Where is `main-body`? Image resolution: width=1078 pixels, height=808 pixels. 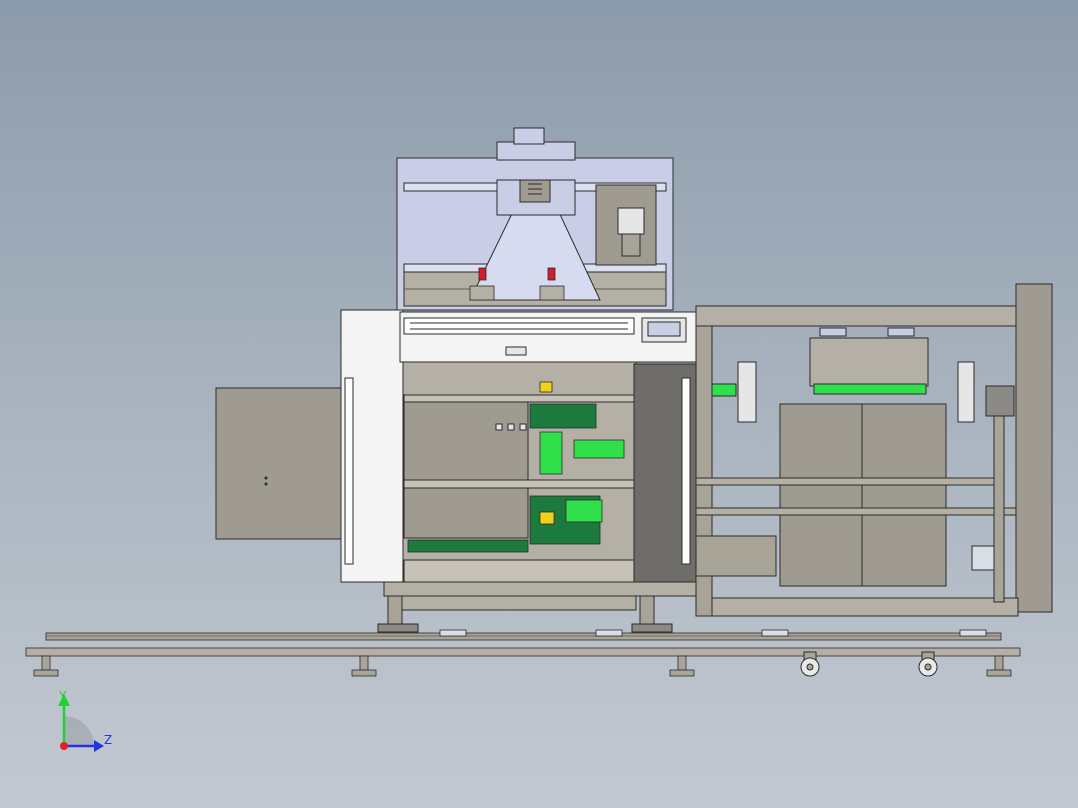
main-body is located at coordinates (518, 485).